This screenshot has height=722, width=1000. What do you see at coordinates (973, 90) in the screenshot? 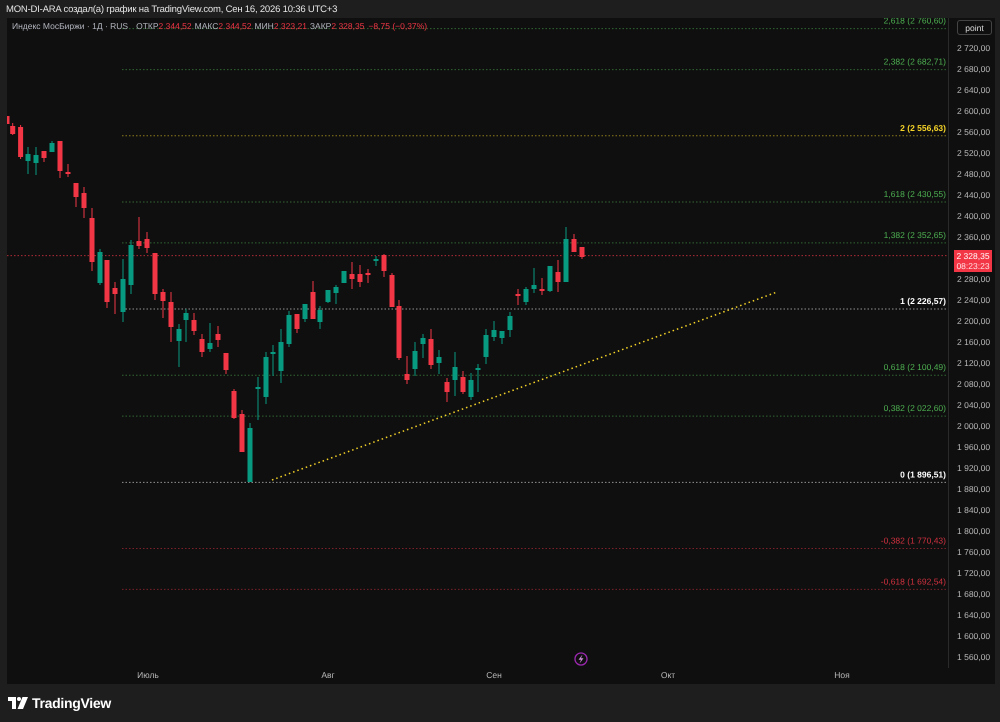
I see `price-tick: 2 640,00` at bounding box center [973, 90].